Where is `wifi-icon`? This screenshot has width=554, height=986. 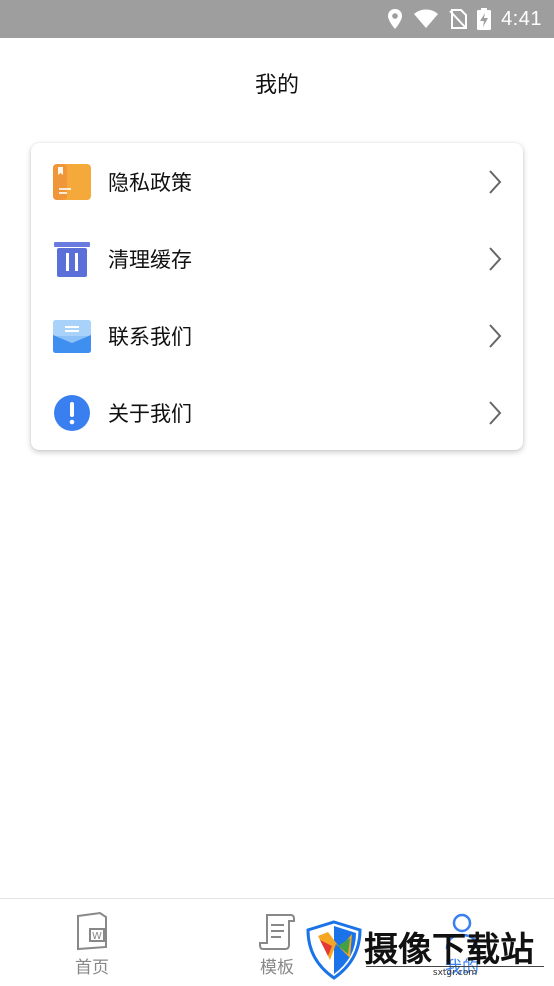 wifi-icon is located at coordinates (426, 18).